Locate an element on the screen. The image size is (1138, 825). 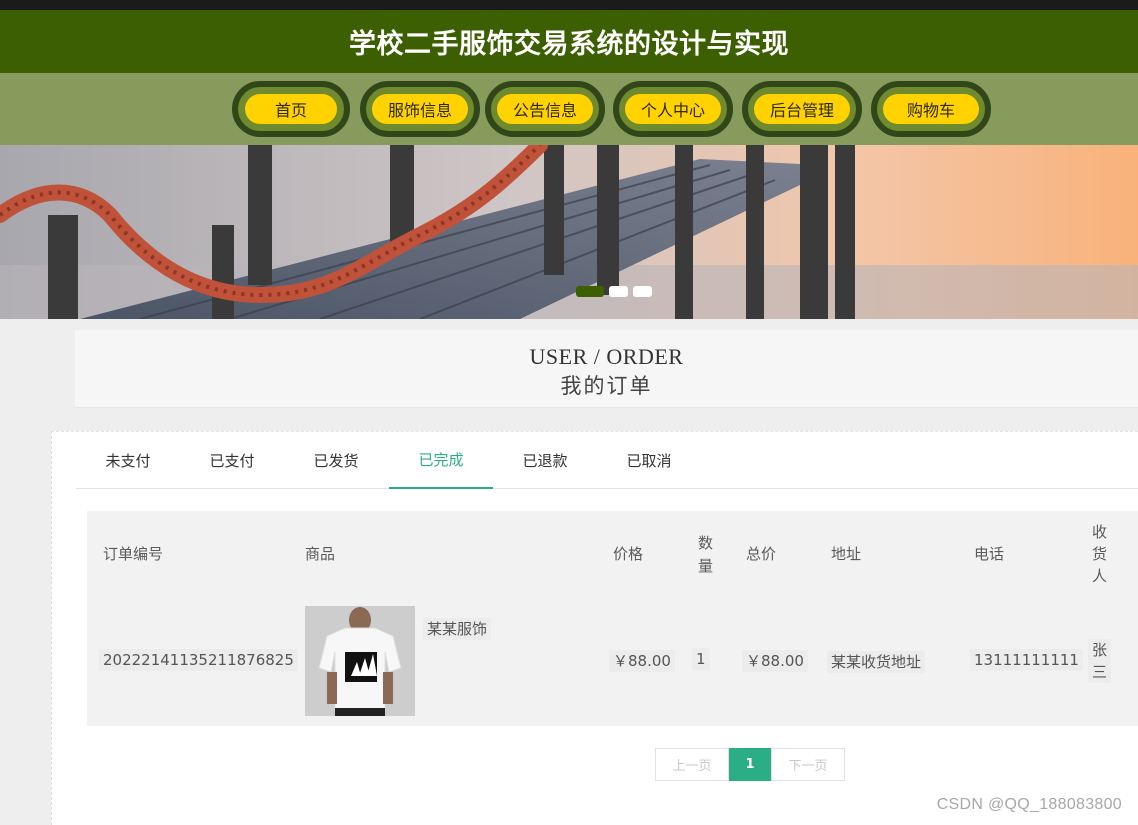
cell-price: ￥88.00 is located at coordinates (642, 661).